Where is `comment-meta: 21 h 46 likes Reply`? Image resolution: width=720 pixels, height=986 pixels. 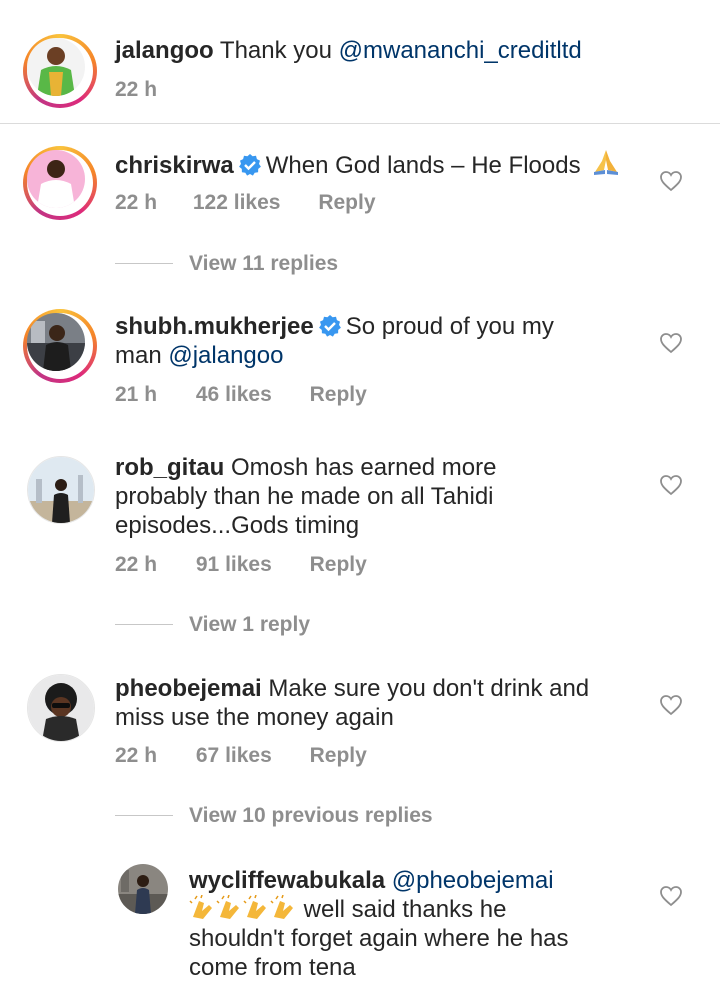 comment-meta: 21 h 46 likes Reply is located at coordinates (241, 395).